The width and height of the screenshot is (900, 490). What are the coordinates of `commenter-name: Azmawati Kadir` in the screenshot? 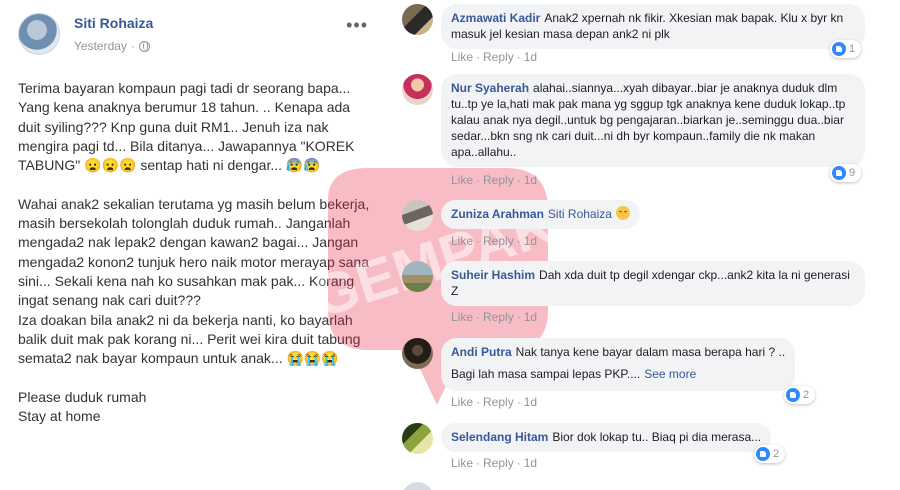 It's located at (495, 18).